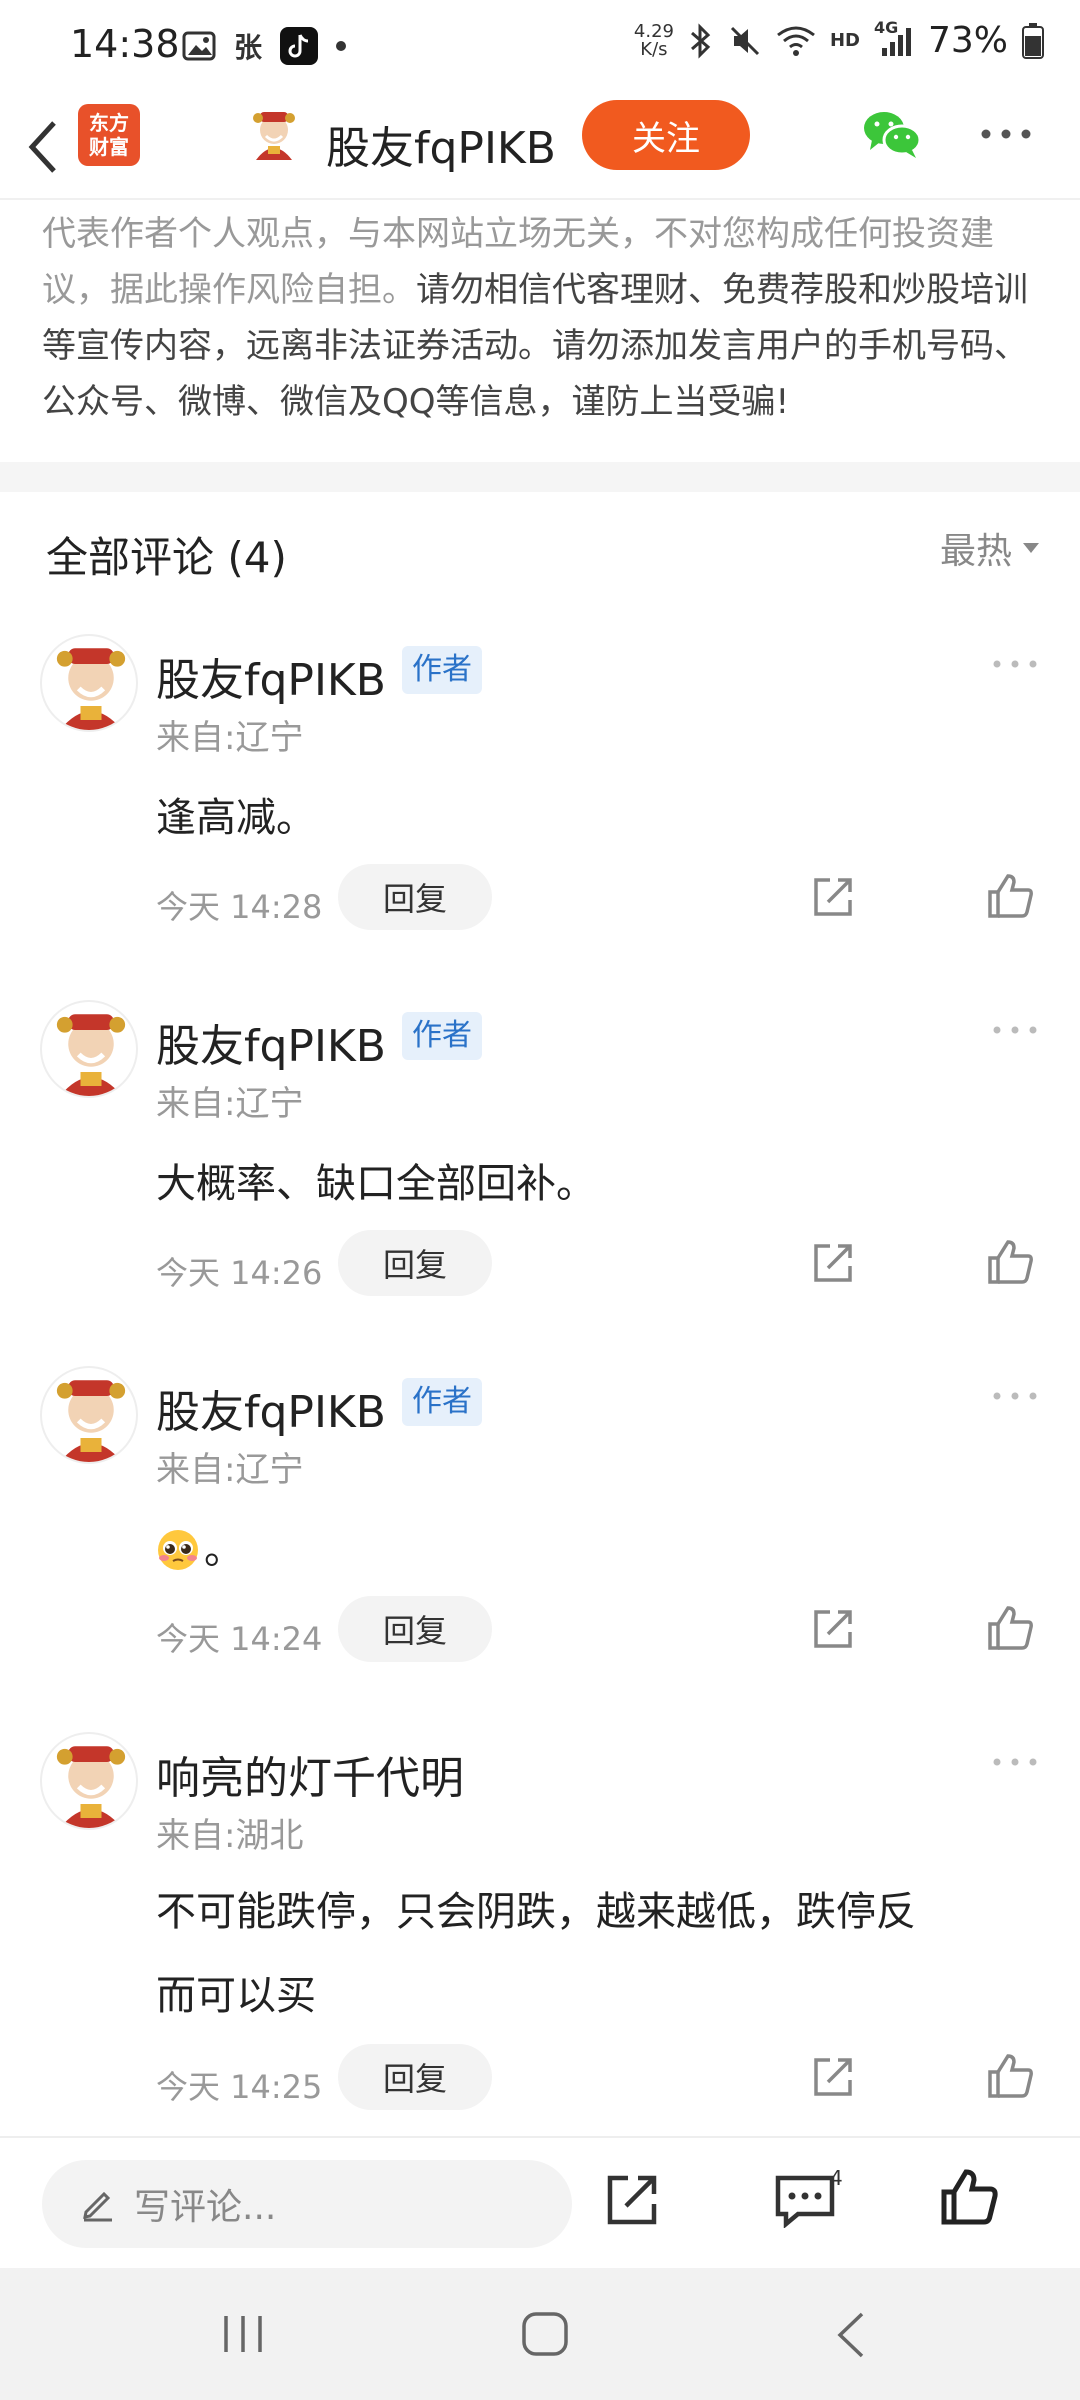  What do you see at coordinates (109, 123) in the screenshot?
I see `logo-text-line1: 东方` at bounding box center [109, 123].